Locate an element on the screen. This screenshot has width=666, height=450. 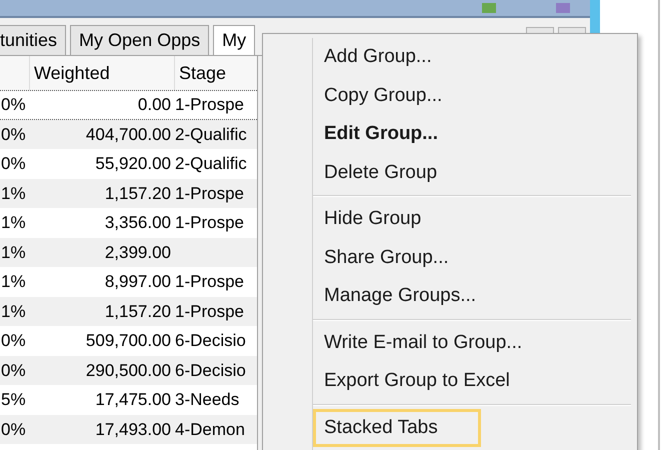
table-cell-text: 0.00 is located at coordinates (154, 105).